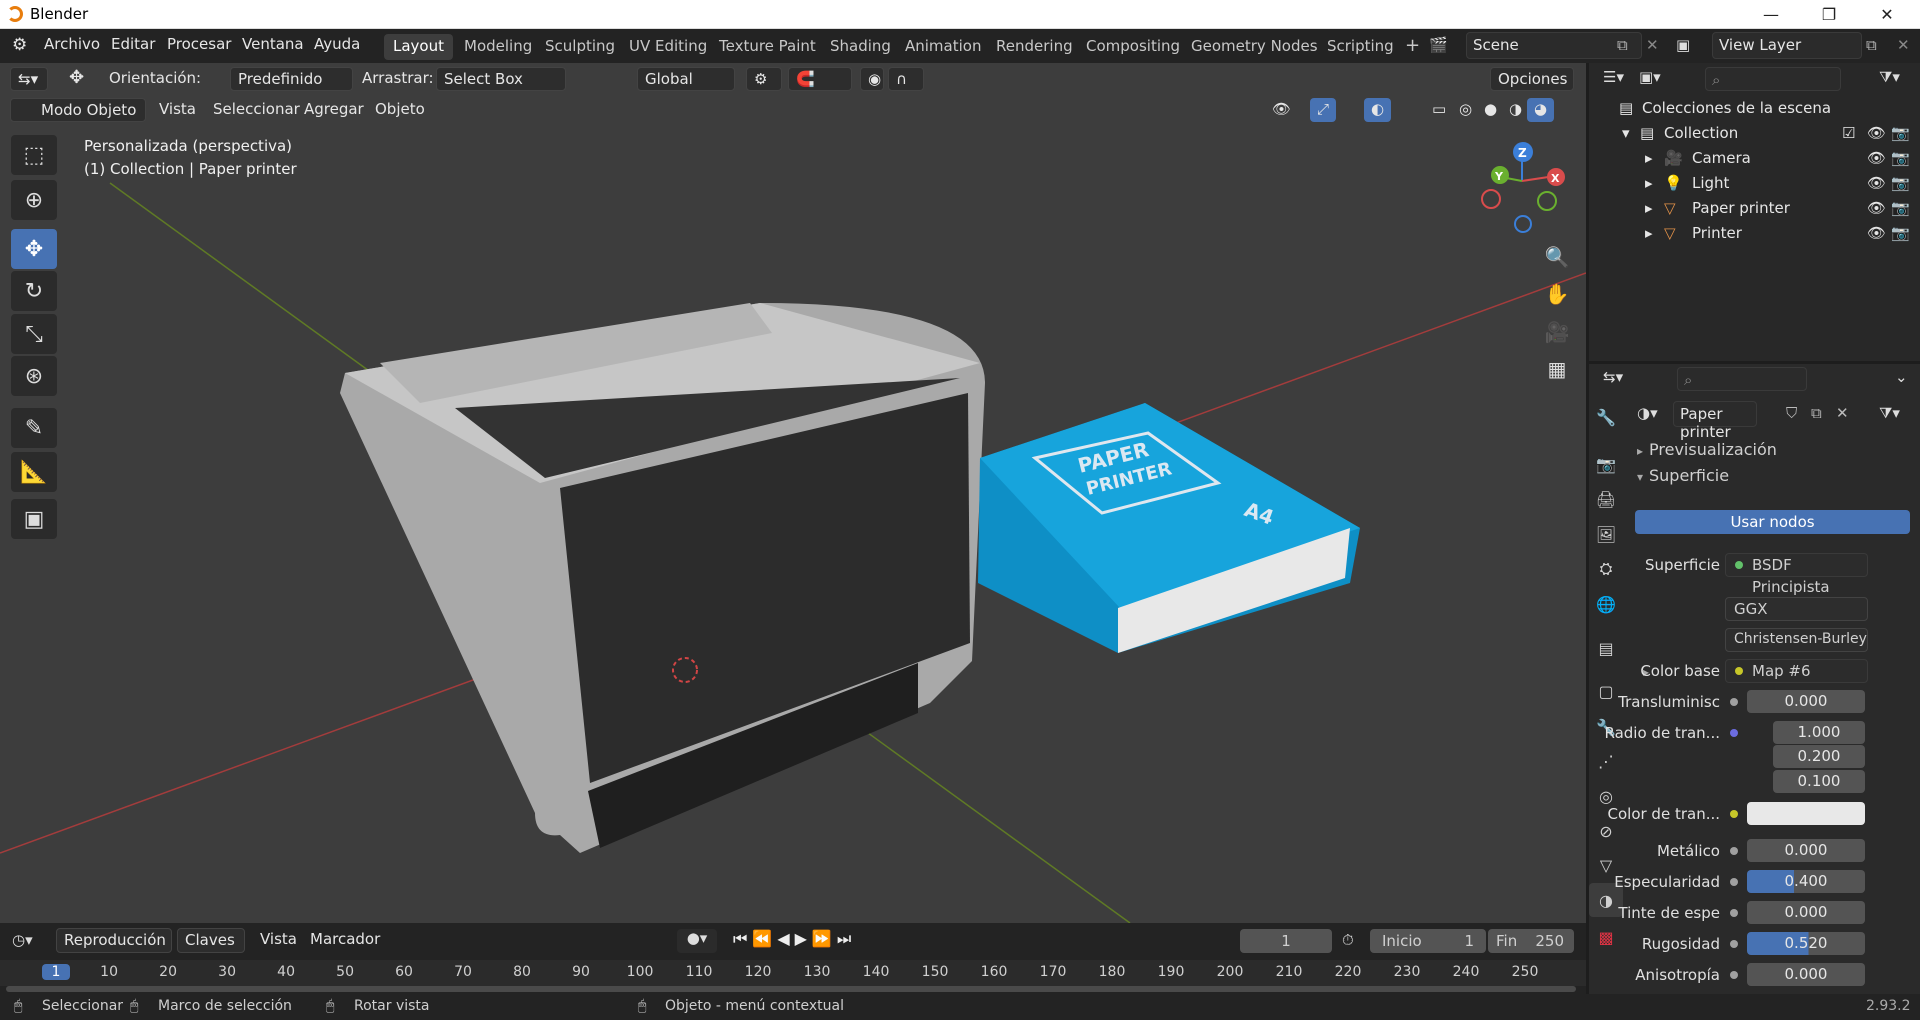  I want to click on expand-collection-icon: ▾, so click(1626, 133).